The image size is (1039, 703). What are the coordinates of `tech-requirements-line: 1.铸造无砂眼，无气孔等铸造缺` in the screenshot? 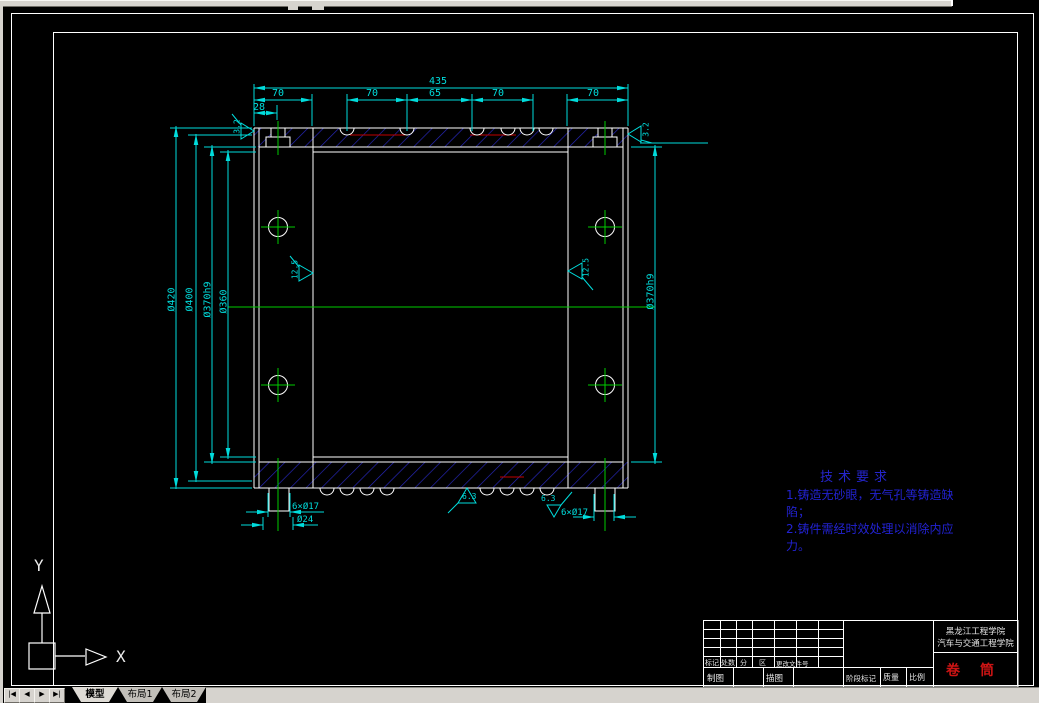 It's located at (870, 495).